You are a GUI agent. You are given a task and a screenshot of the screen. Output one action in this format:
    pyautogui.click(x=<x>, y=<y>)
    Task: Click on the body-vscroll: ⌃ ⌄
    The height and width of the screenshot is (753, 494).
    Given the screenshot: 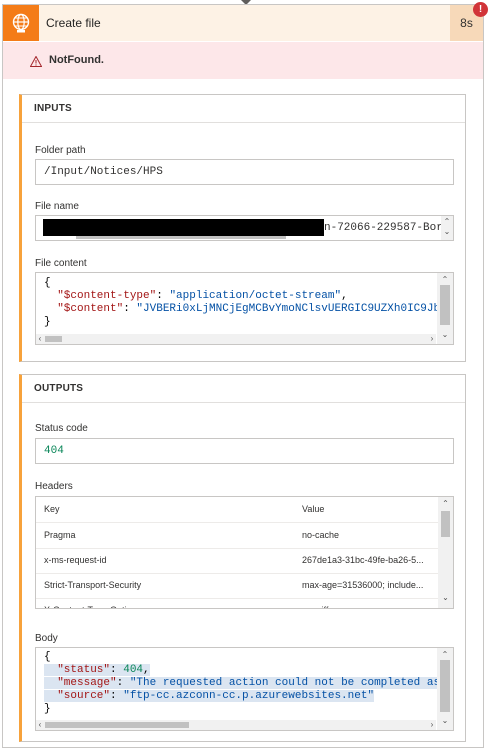 What is the action you would take?
    pyautogui.click(x=445, y=689)
    